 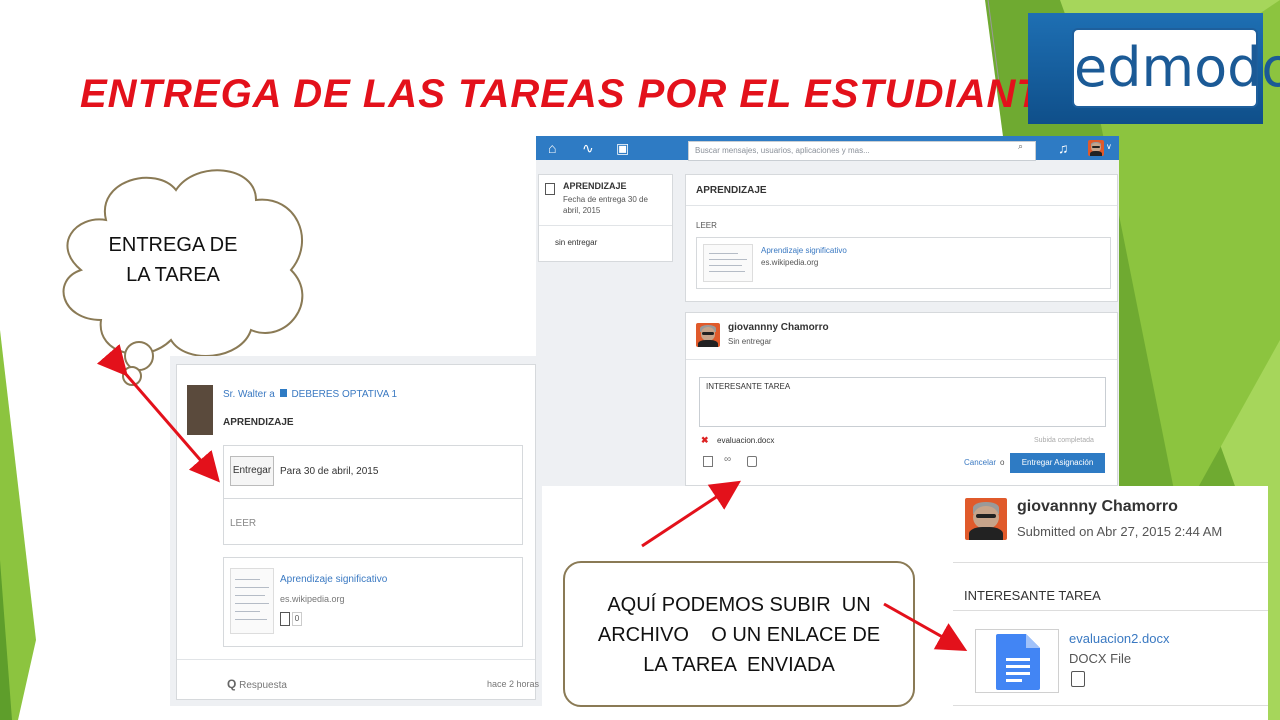 What do you see at coordinates (283, 393) in the screenshot?
I see `group-icon` at bounding box center [283, 393].